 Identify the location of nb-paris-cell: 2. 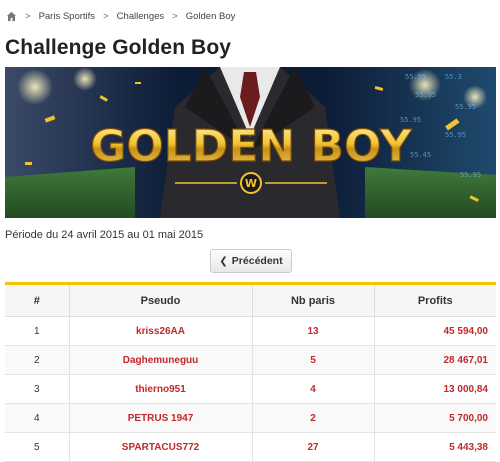
(313, 418).